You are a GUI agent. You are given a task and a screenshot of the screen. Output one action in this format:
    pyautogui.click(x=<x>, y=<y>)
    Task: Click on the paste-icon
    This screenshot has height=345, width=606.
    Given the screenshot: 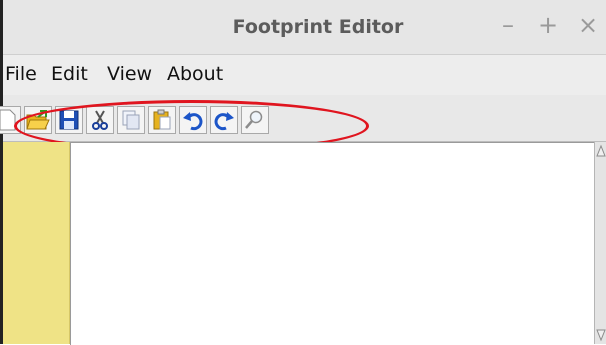 What is the action you would take?
    pyautogui.click(x=162, y=119)
    